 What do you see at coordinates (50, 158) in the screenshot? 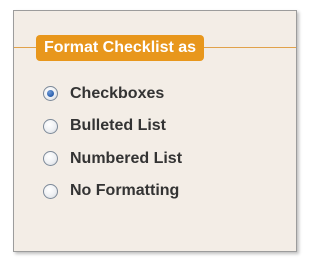
I see `radio-numbered-list` at bounding box center [50, 158].